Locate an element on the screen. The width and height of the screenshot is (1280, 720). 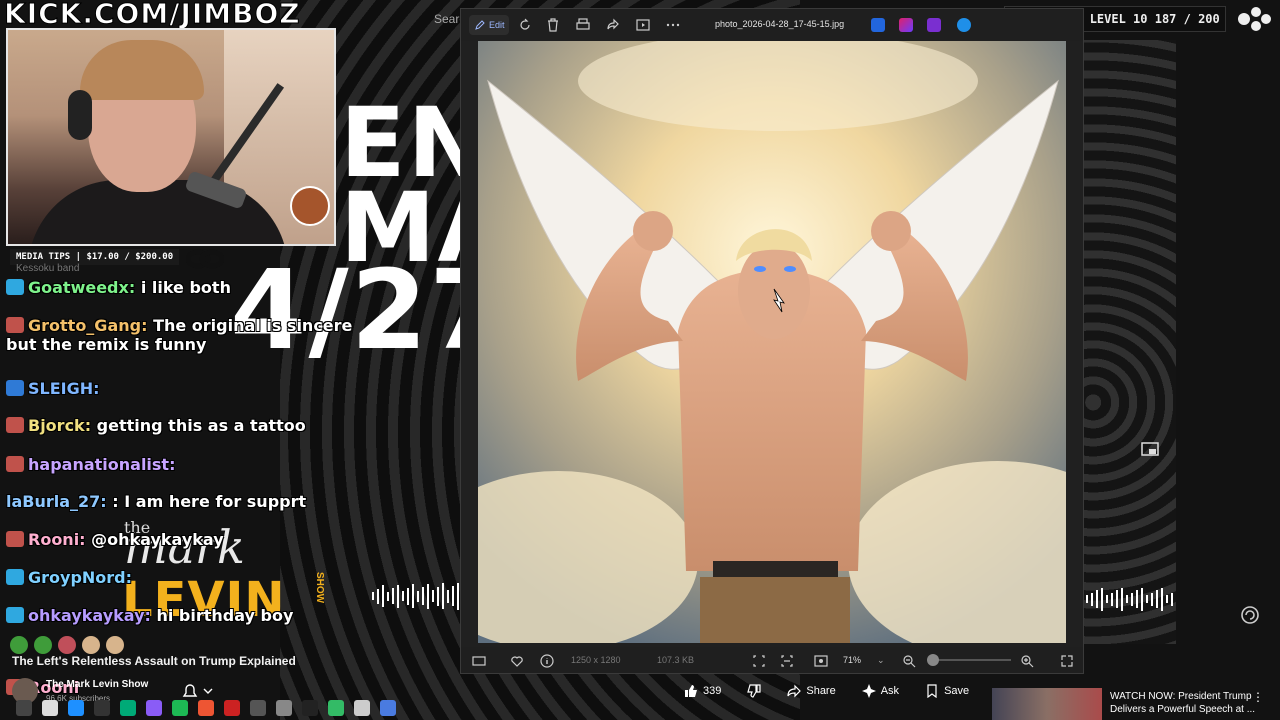
picture-in-picture-icon is located at coordinates (1150, 450).